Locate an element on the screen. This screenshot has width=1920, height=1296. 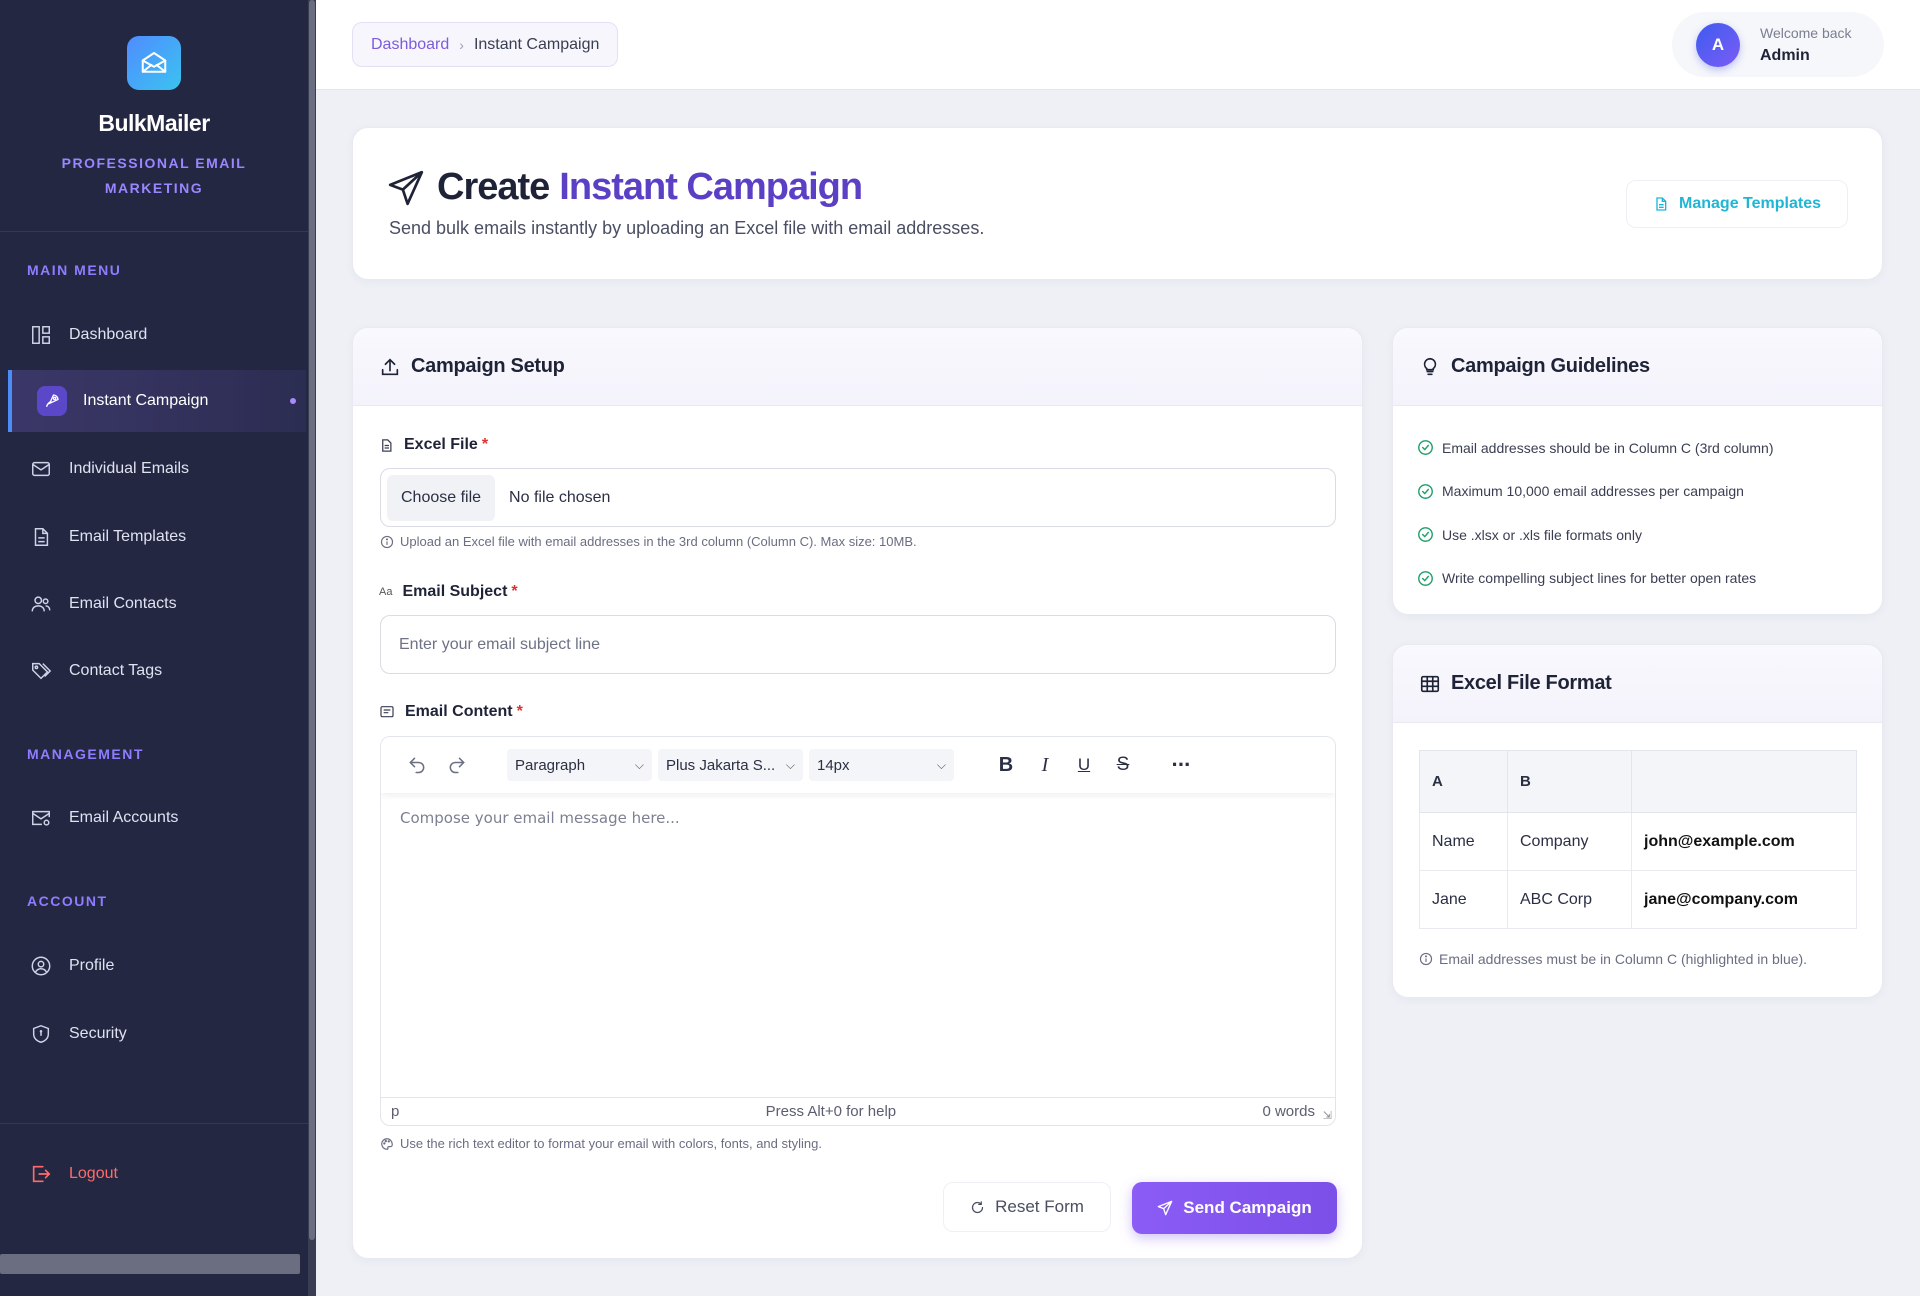
envelope-icon is located at coordinates (154, 63).